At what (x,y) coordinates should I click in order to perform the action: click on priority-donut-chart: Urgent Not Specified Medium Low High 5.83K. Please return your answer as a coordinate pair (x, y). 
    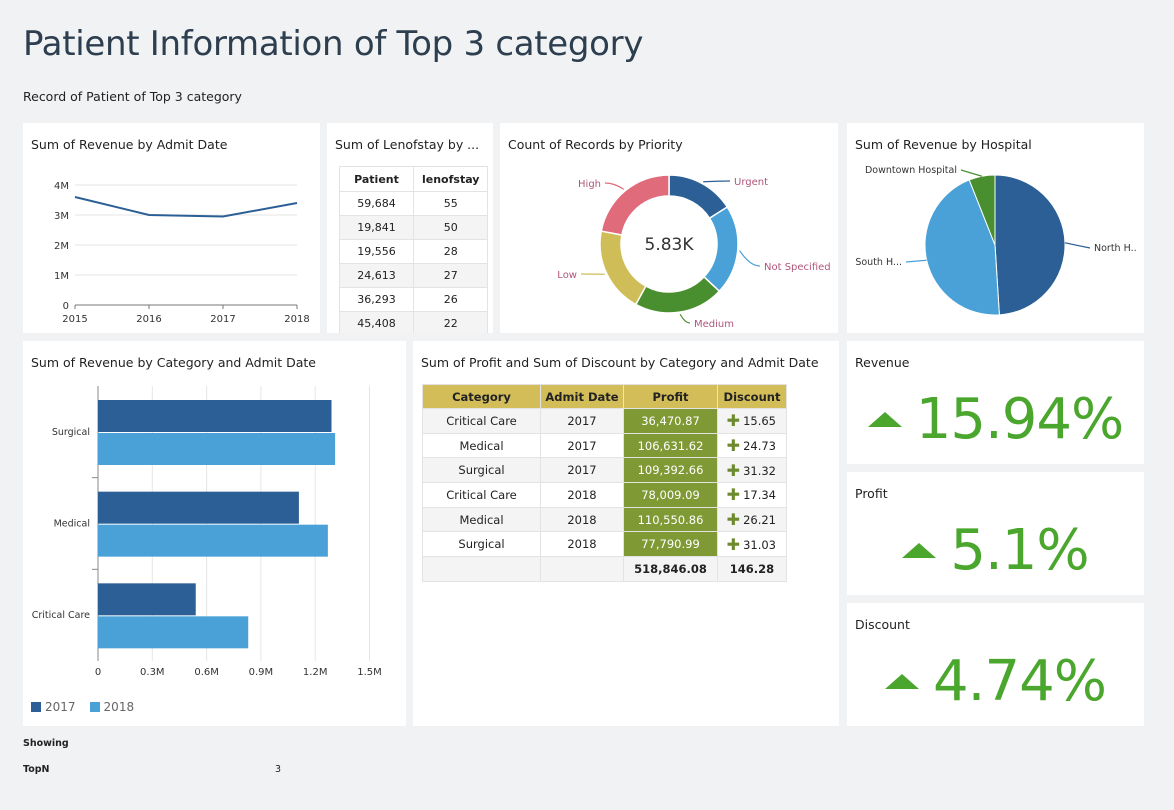
    Looking at the image, I should click on (669, 228).